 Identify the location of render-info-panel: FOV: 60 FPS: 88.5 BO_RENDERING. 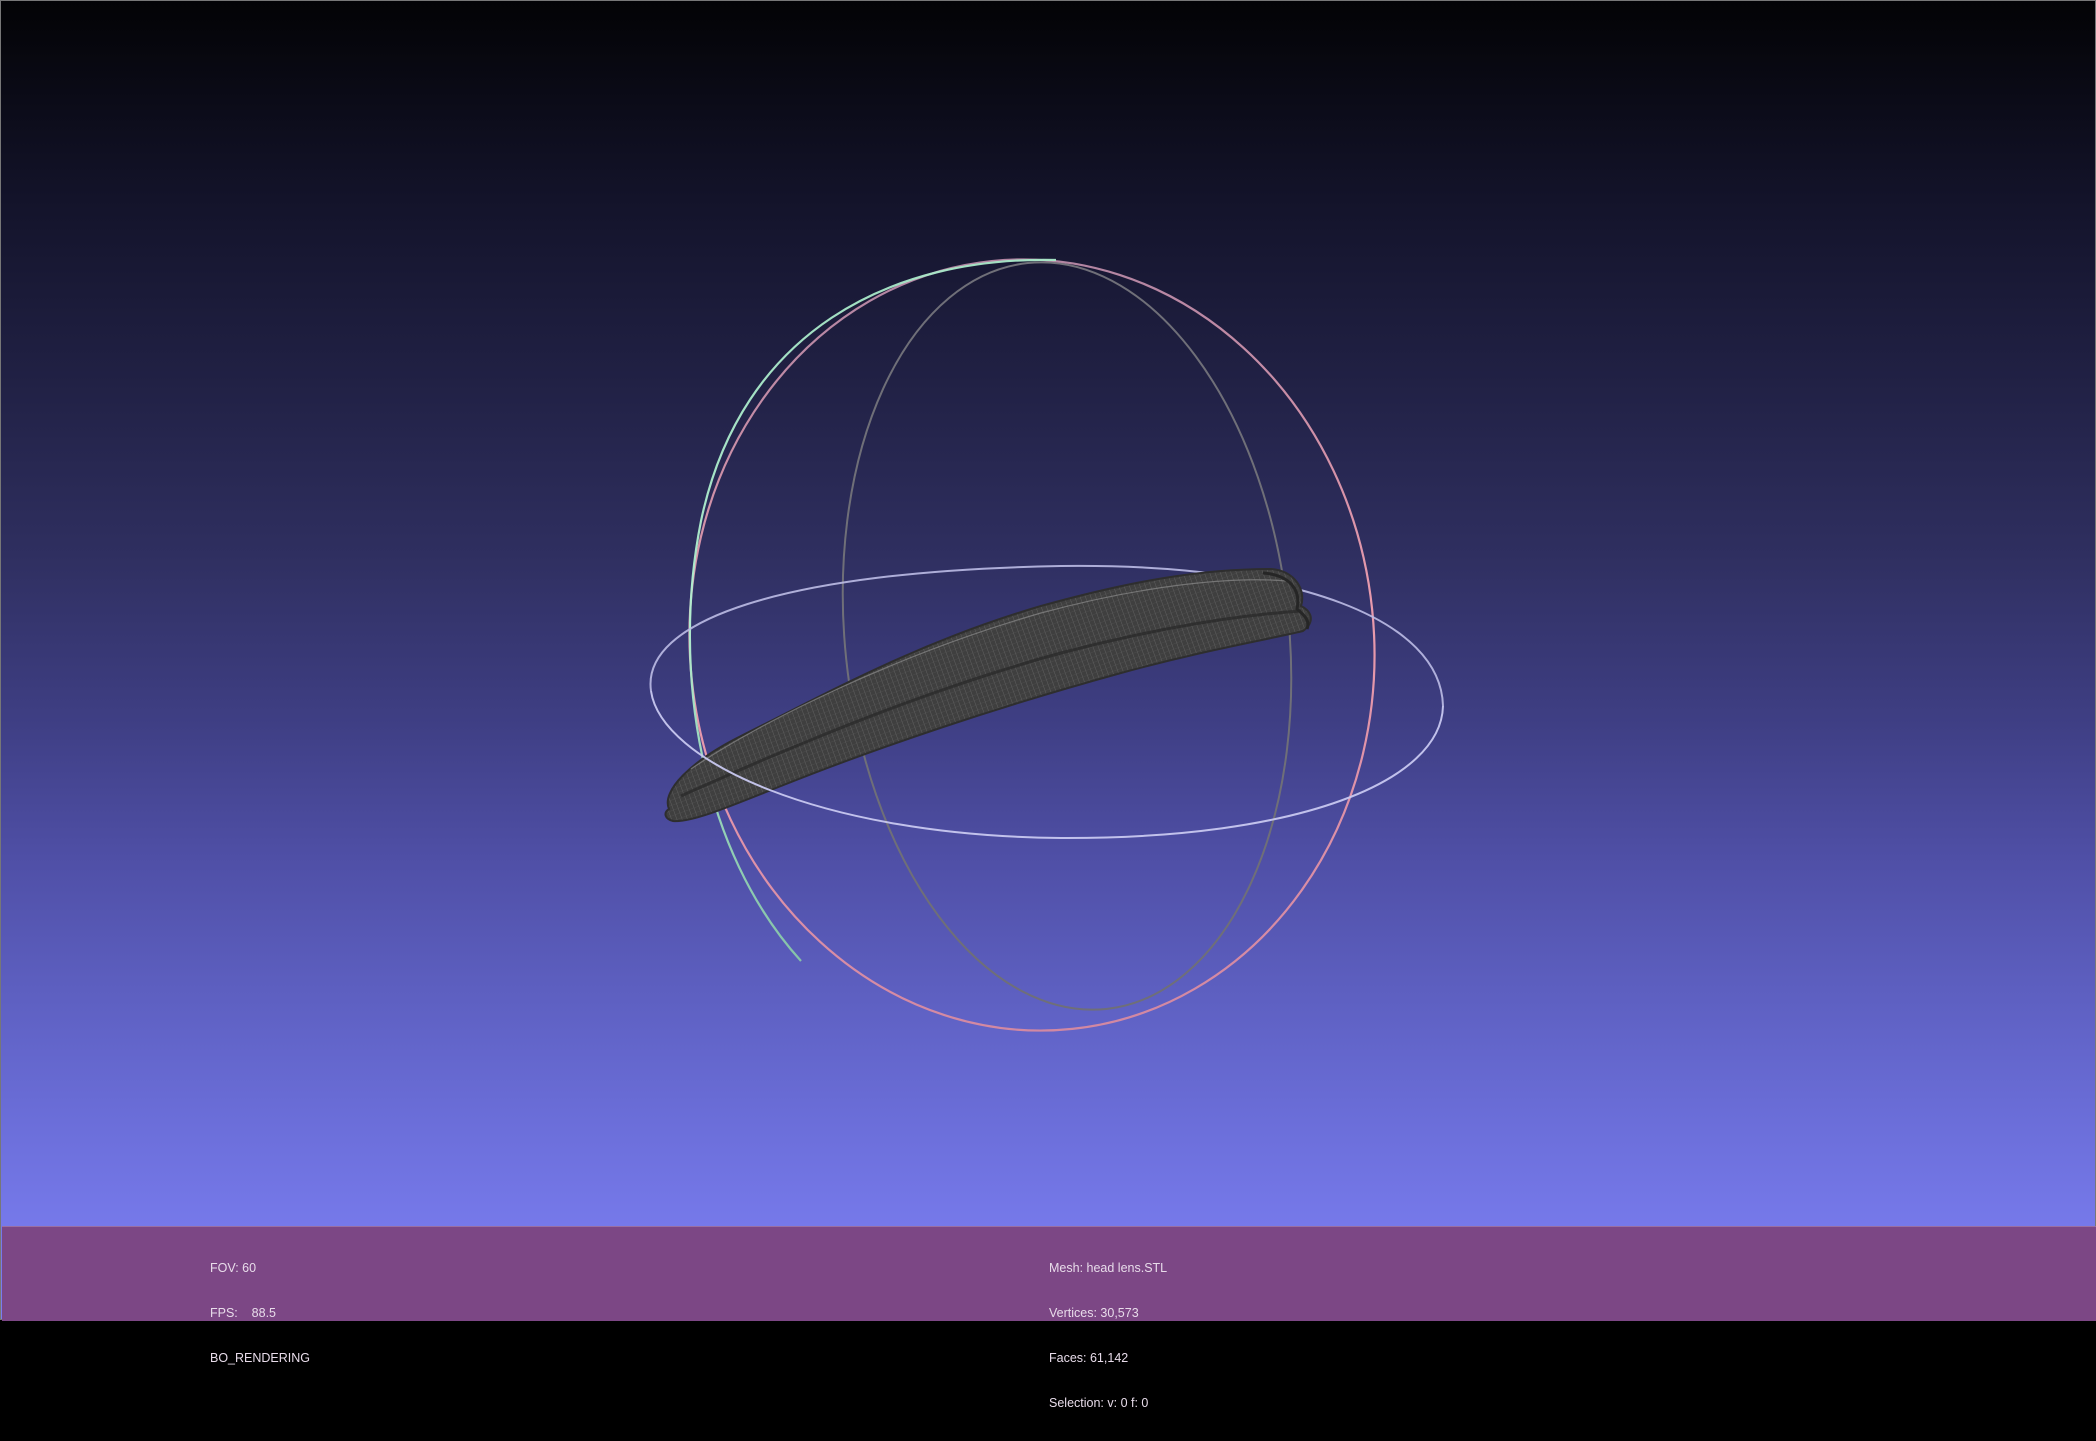
(260, 1313).